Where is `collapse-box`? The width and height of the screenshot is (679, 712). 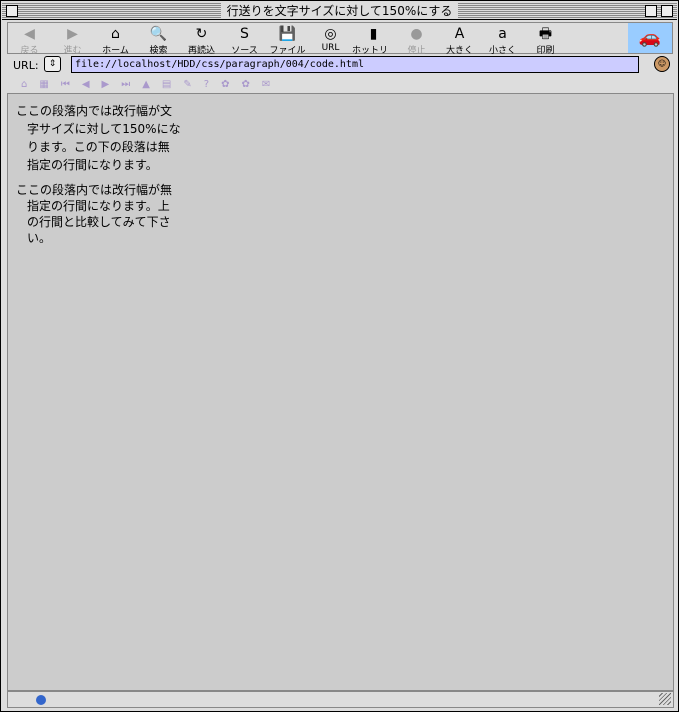 collapse-box is located at coordinates (667, 11).